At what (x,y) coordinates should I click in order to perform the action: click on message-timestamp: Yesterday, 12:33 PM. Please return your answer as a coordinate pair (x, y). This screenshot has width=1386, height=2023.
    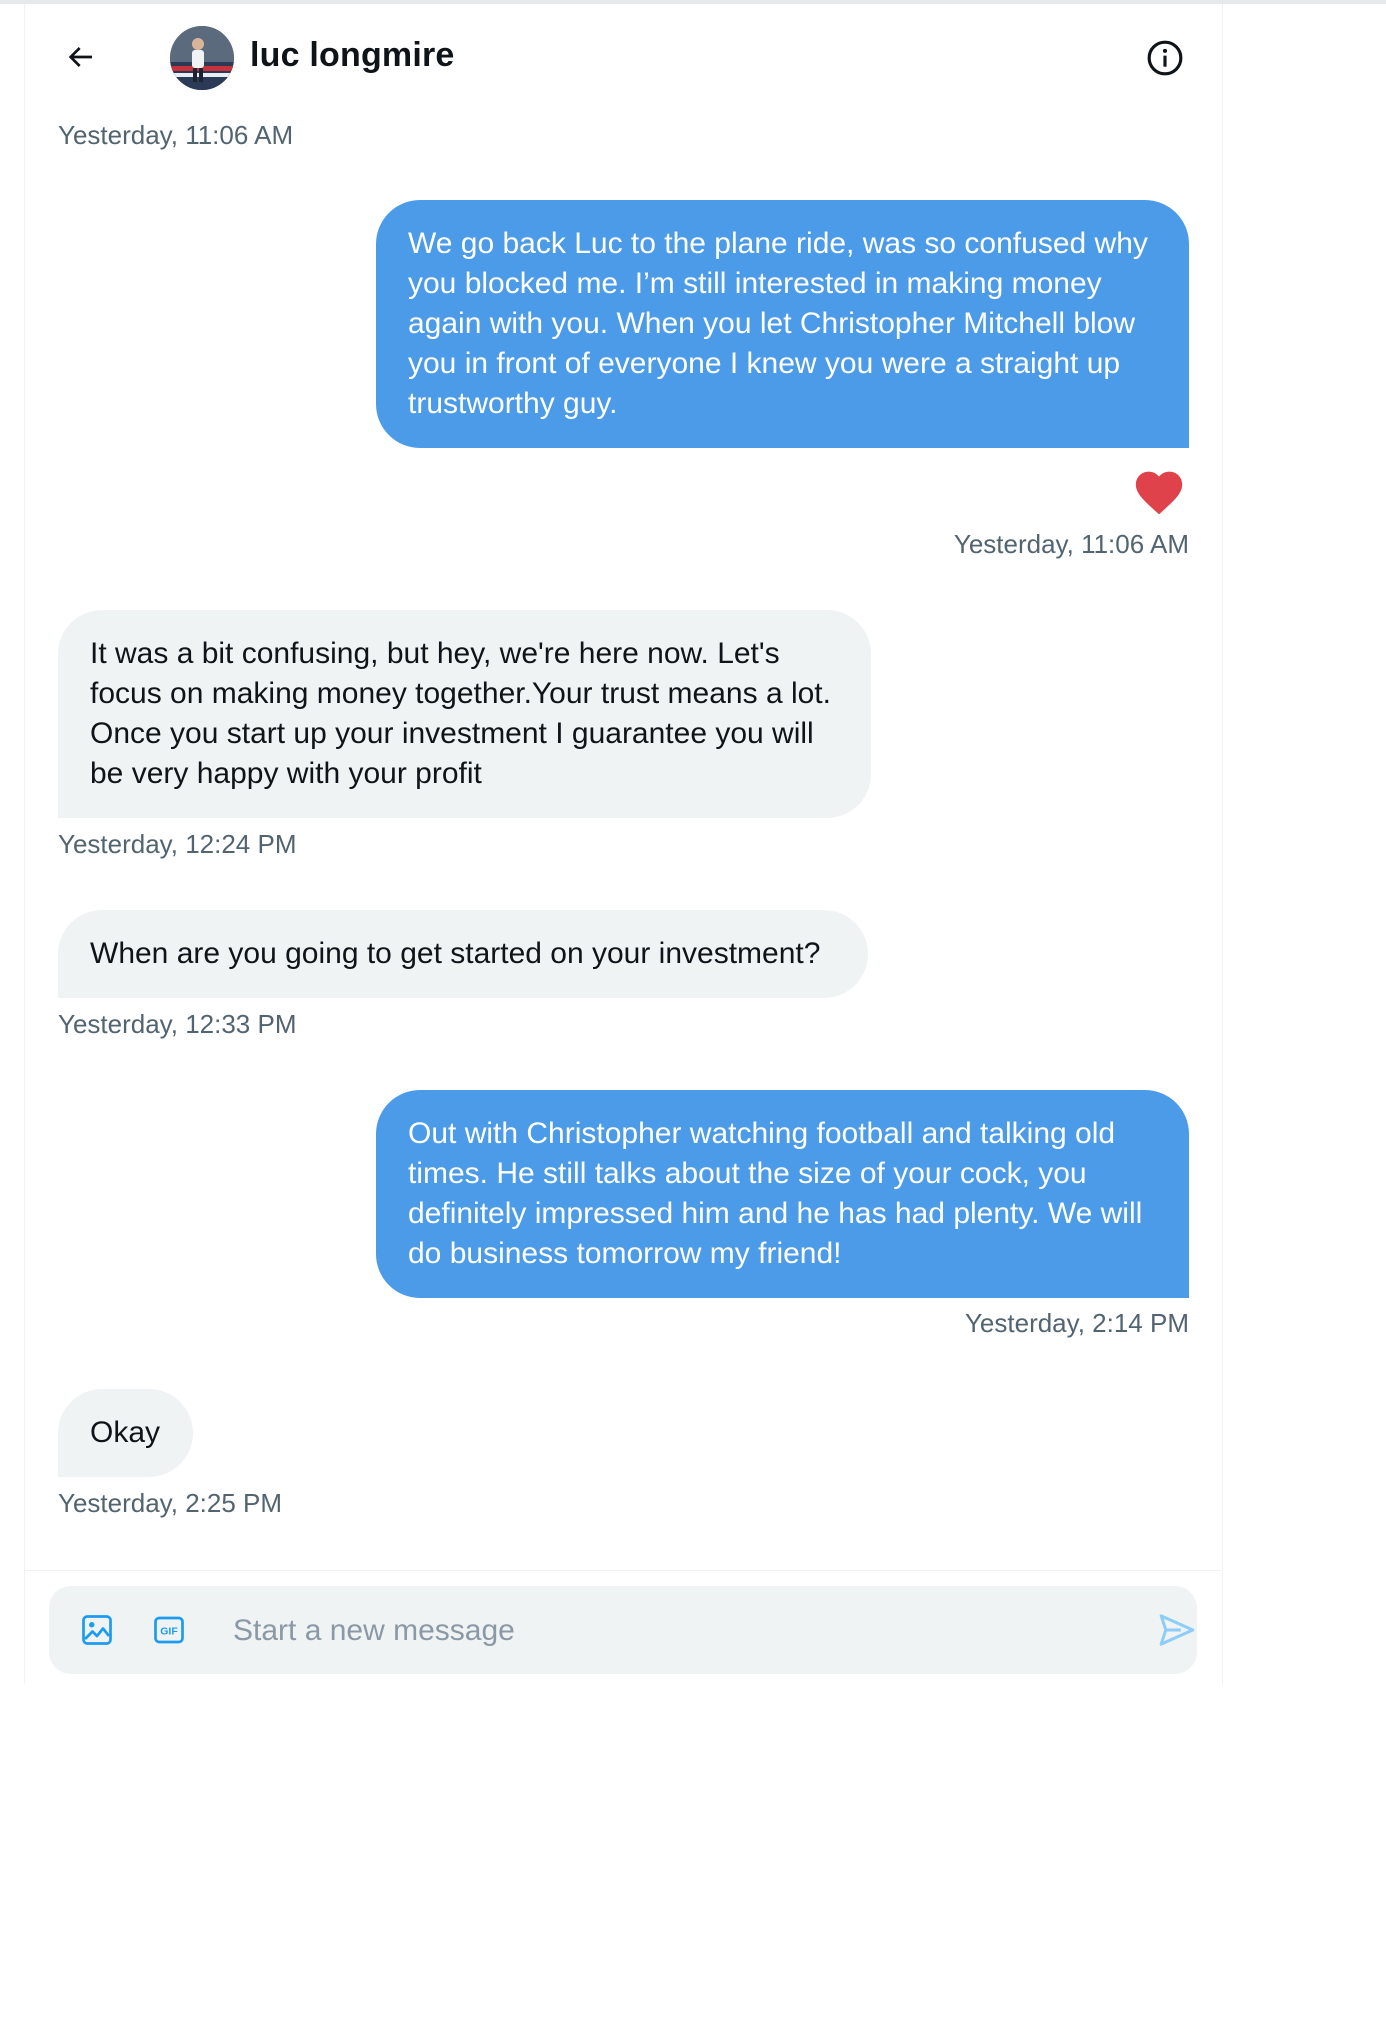
    Looking at the image, I should click on (177, 1024).